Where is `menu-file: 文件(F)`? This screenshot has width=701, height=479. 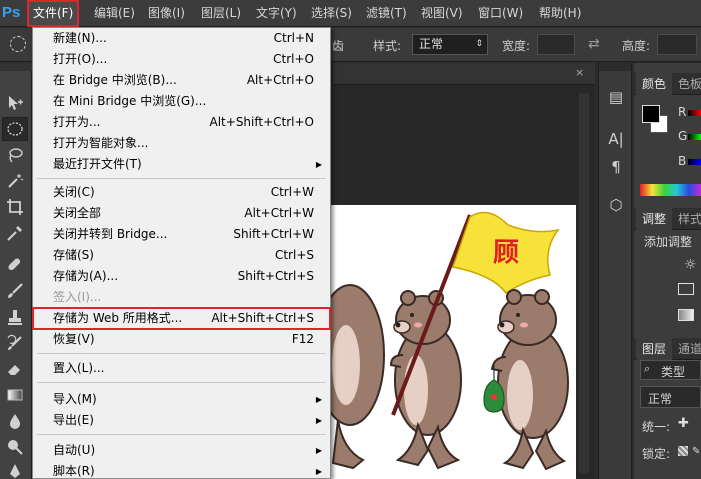
menu-file: 文件(F) is located at coordinates (53, 13).